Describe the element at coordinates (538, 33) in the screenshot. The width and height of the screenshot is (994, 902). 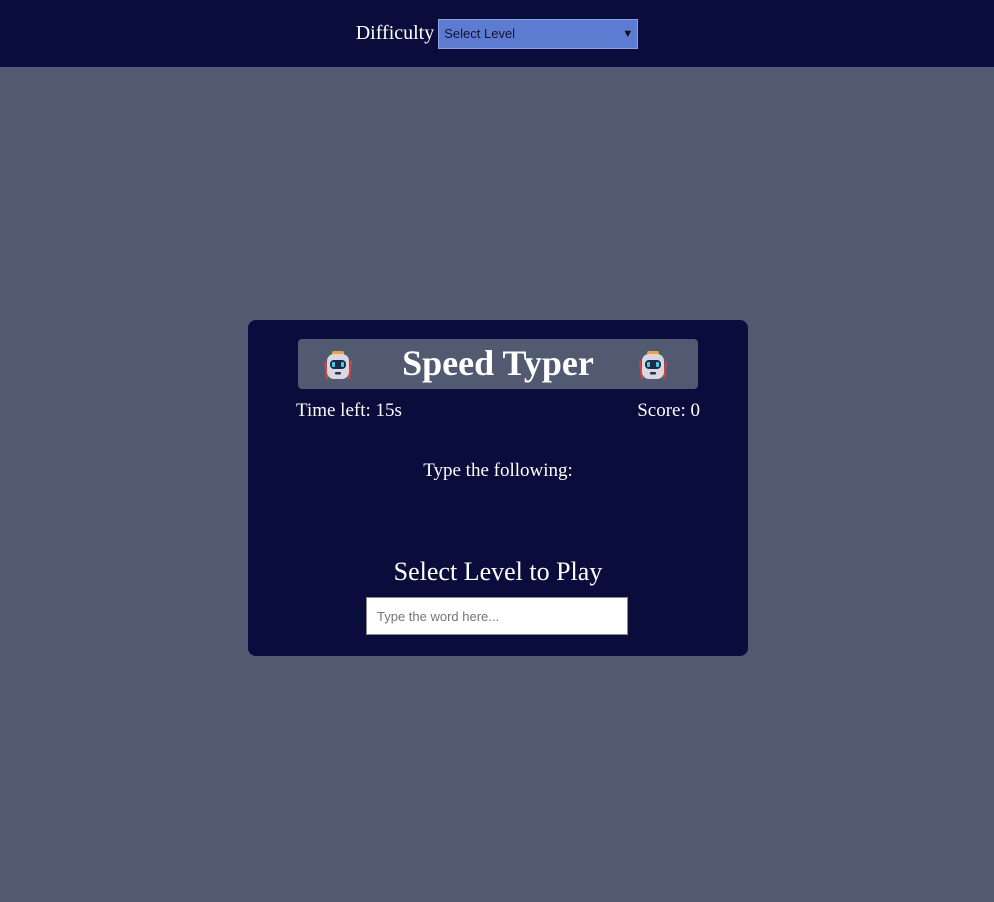
I see `difficulty-select: Select Level ▼` at that location.